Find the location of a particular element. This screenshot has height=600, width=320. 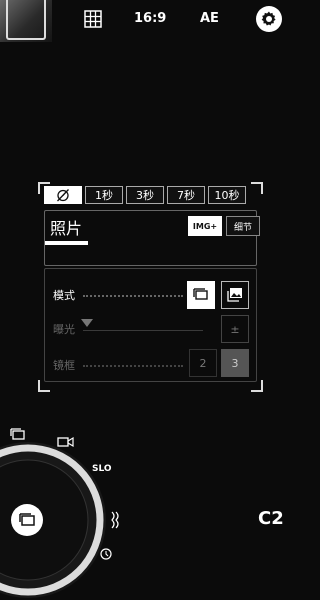

shutter-mode-button is located at coordinates (27, 520).